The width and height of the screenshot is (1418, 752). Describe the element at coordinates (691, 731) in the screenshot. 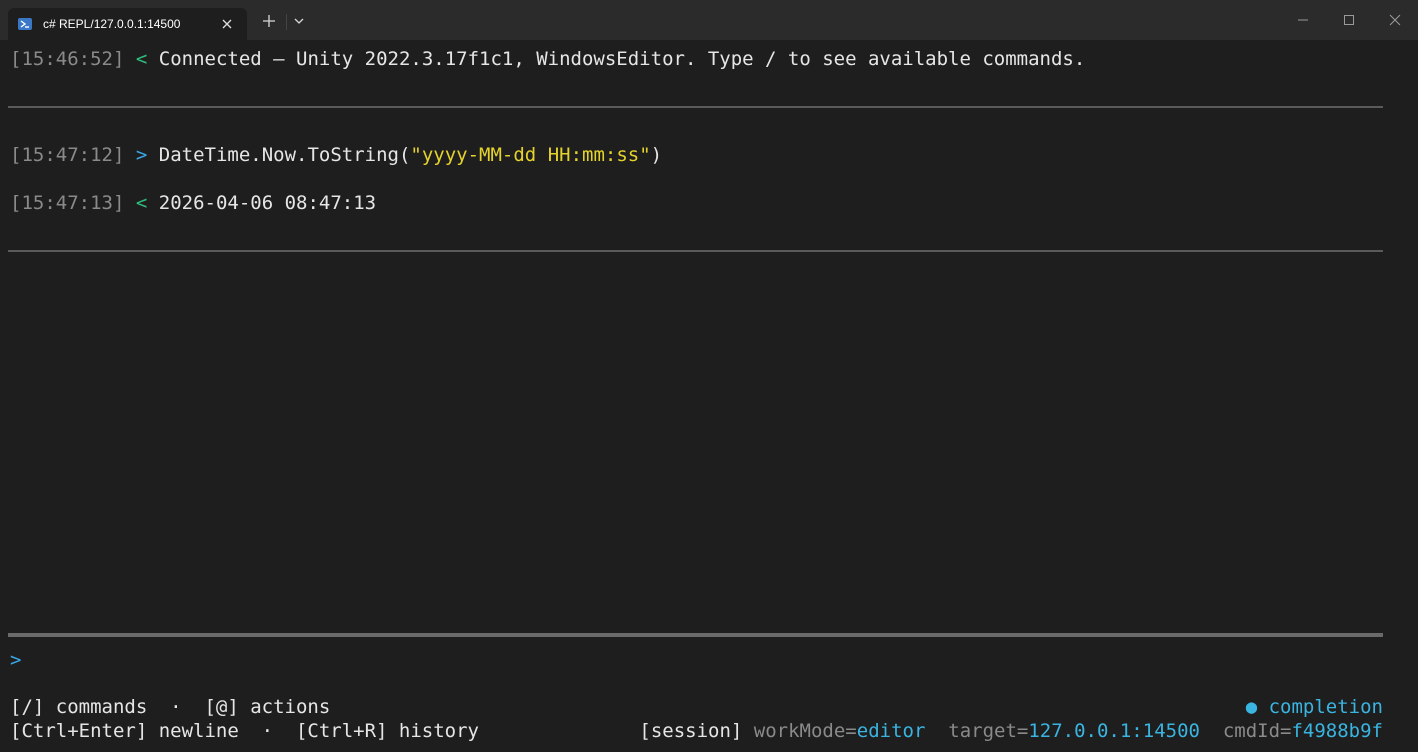

I see `session-label: [session]` at that location.